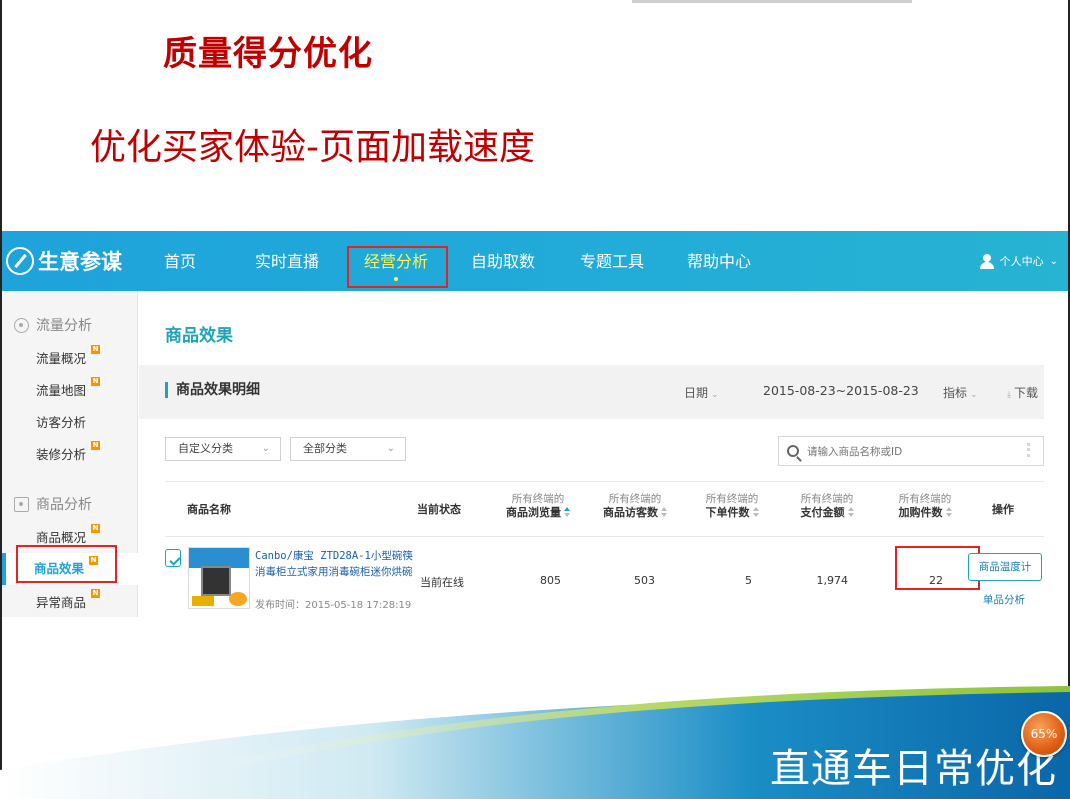 The height and width of the screenshot is (799, 1070). Describe the element at coordinates (533, 512) in the screenshot. I see `column-views-label: 商品浏览量` at that location.